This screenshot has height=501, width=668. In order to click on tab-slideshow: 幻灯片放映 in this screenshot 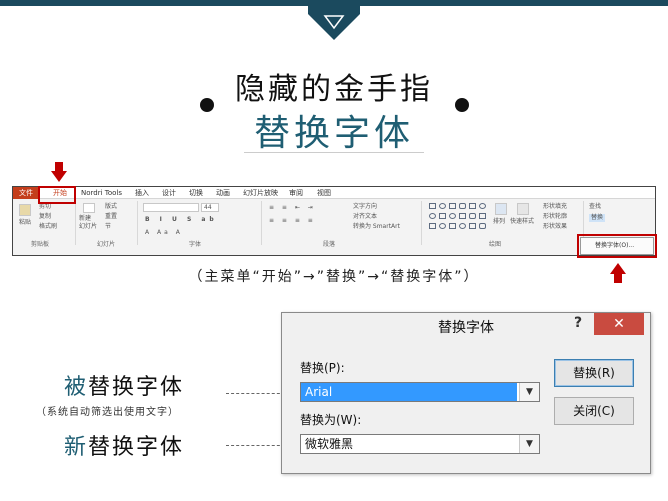, I will do `click(260, 193)`.